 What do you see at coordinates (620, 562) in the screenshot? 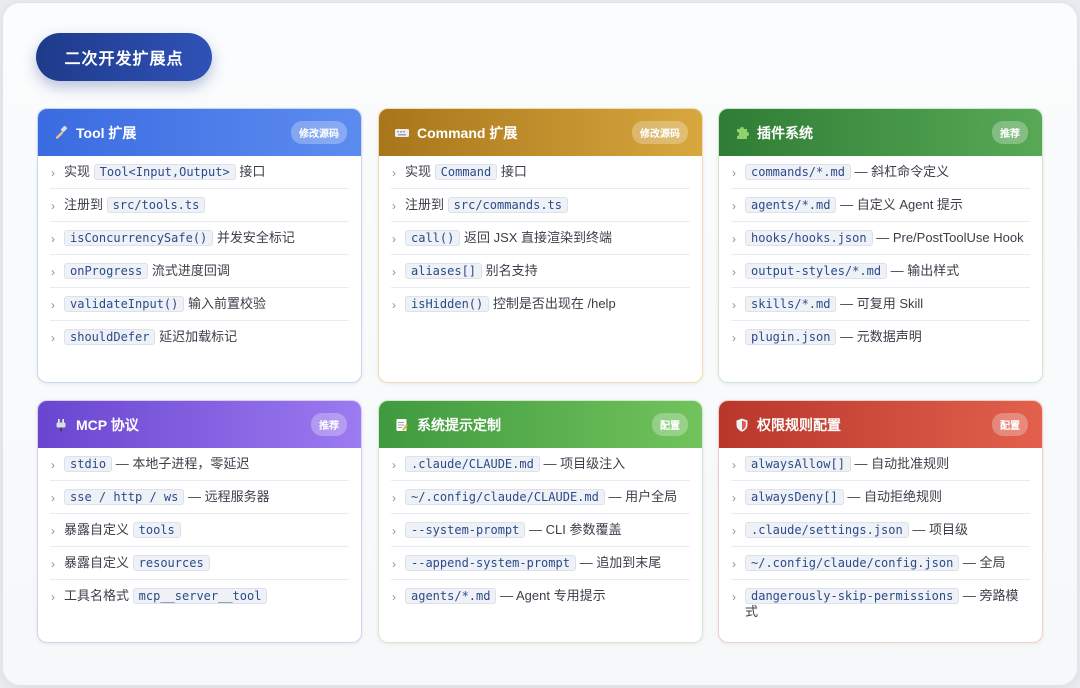
I see `item-description: — 追加到末尾` at bounding box center [620, 562].